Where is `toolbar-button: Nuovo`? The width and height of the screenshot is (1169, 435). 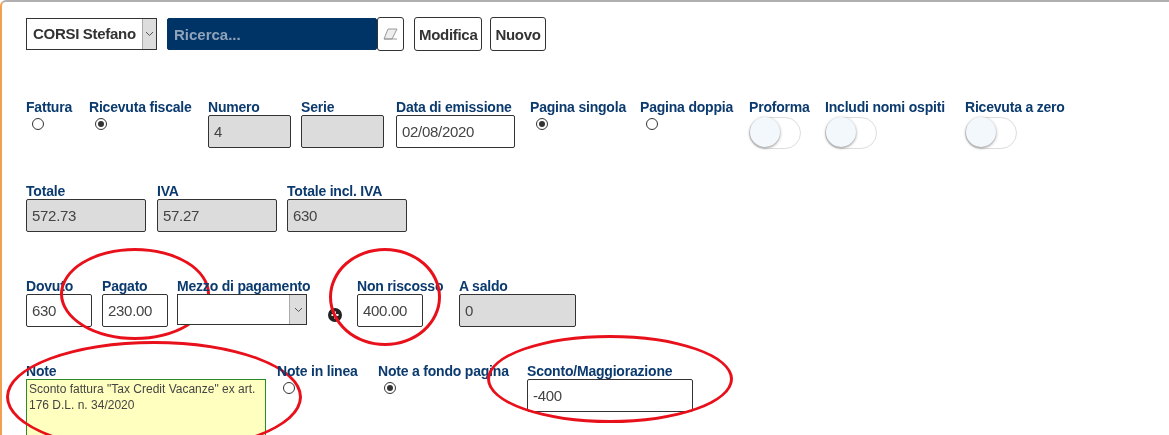 toolbar-button: Nuovo is located at coordinates (518, 34).